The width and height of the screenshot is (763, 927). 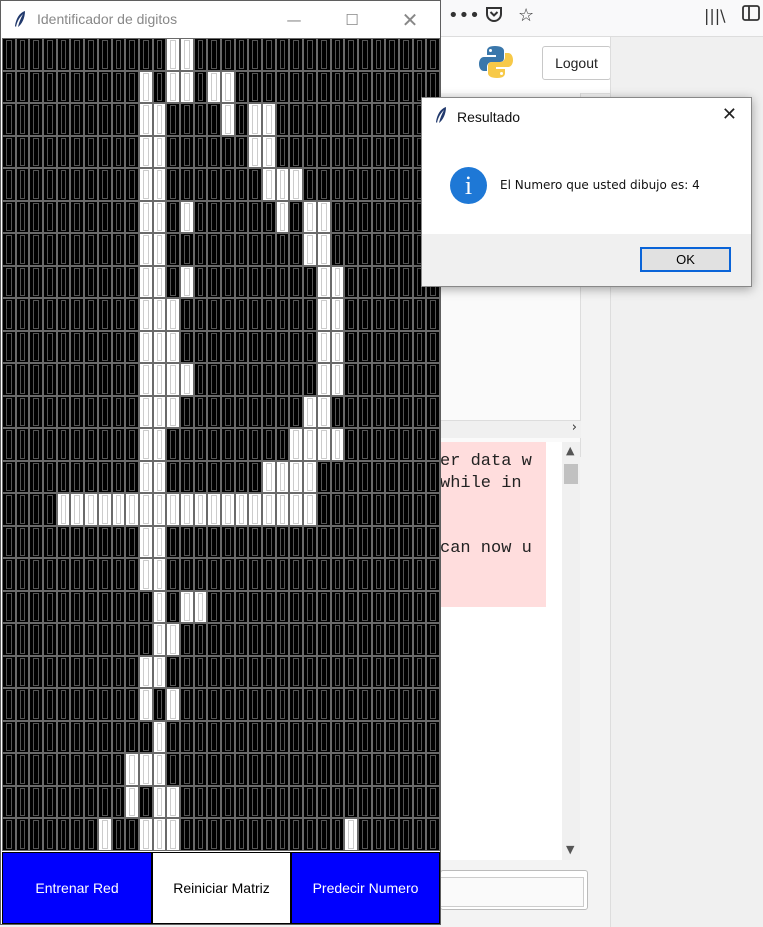 What do you see at coordinates (352, 19) in the screenshot?
I see `maximize-button: ☐` at bounding box center [352, 19].